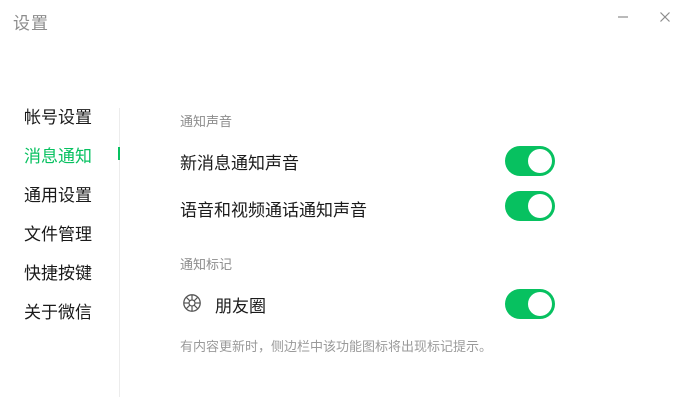  I want to click on moments-badge-toggle, so click(530, 304).